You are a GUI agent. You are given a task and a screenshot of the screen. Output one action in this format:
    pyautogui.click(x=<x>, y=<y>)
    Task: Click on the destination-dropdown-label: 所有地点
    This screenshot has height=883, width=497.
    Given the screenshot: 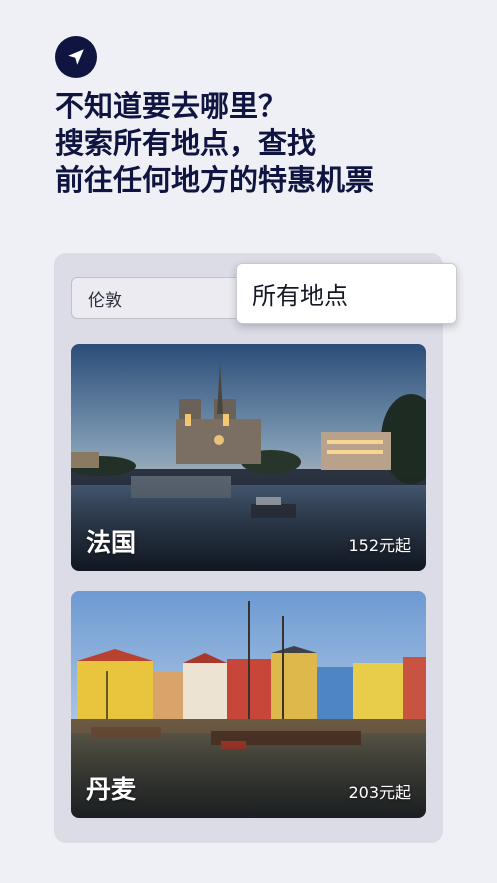 What is the action you would take?
    pyautogui.click(x=300, y=296)
    